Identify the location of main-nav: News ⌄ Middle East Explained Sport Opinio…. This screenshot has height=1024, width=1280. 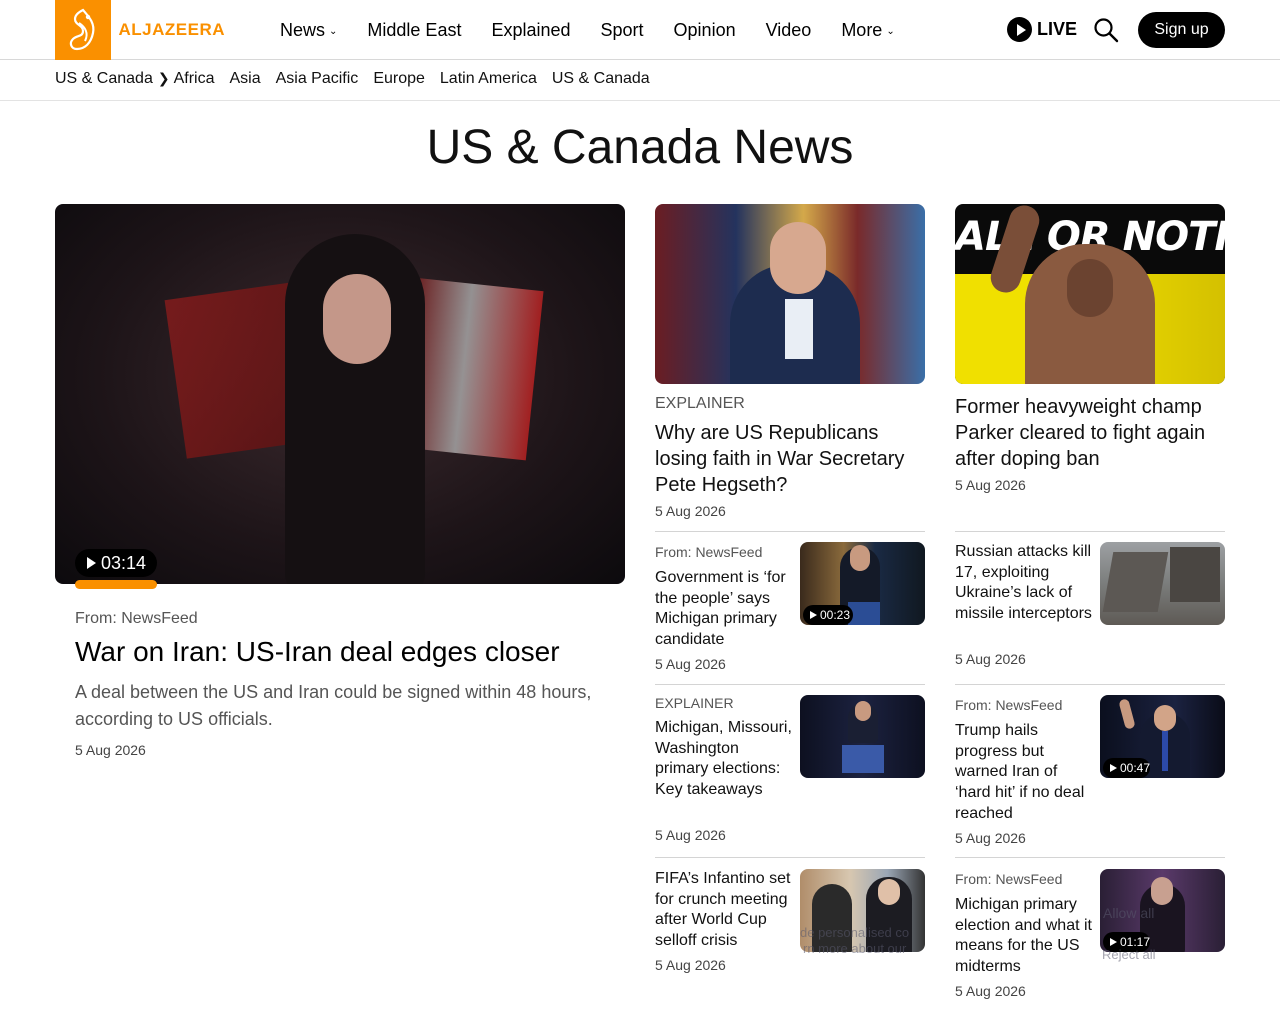
(602, 30).